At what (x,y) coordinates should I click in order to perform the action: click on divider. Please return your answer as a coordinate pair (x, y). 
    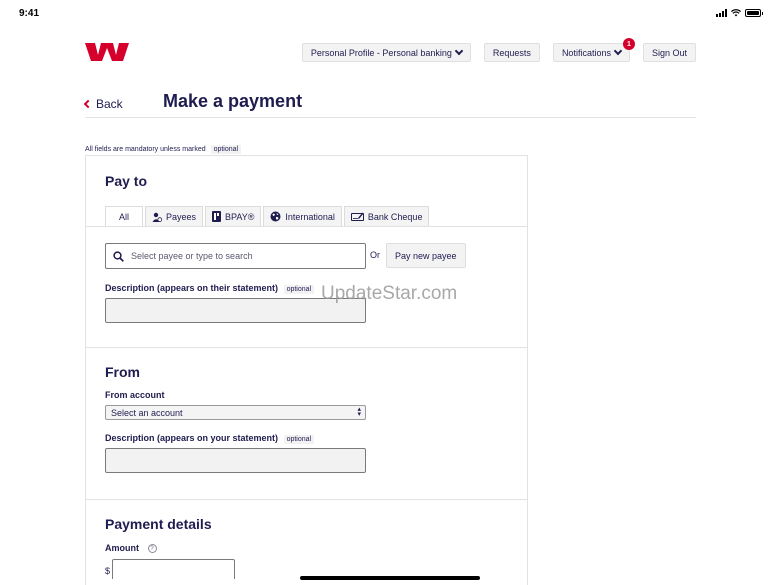
    Looking at the image, I should click on (390, 117).